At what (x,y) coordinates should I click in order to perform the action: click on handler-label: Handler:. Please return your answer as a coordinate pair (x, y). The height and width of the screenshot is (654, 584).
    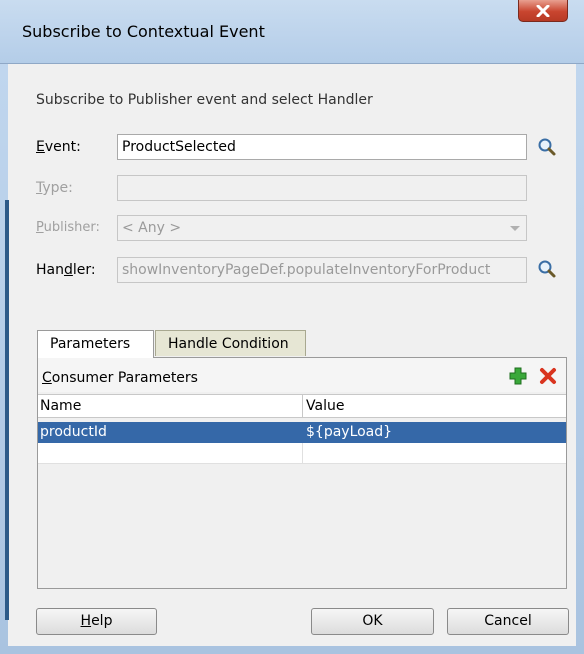
    Looking at the image, I should click on (66, 270).